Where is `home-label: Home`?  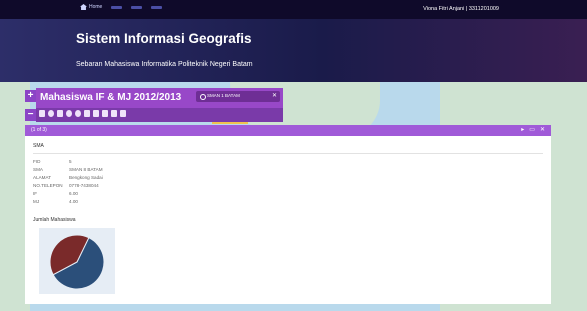 home-label: Home is located at coordinates (96, 7).